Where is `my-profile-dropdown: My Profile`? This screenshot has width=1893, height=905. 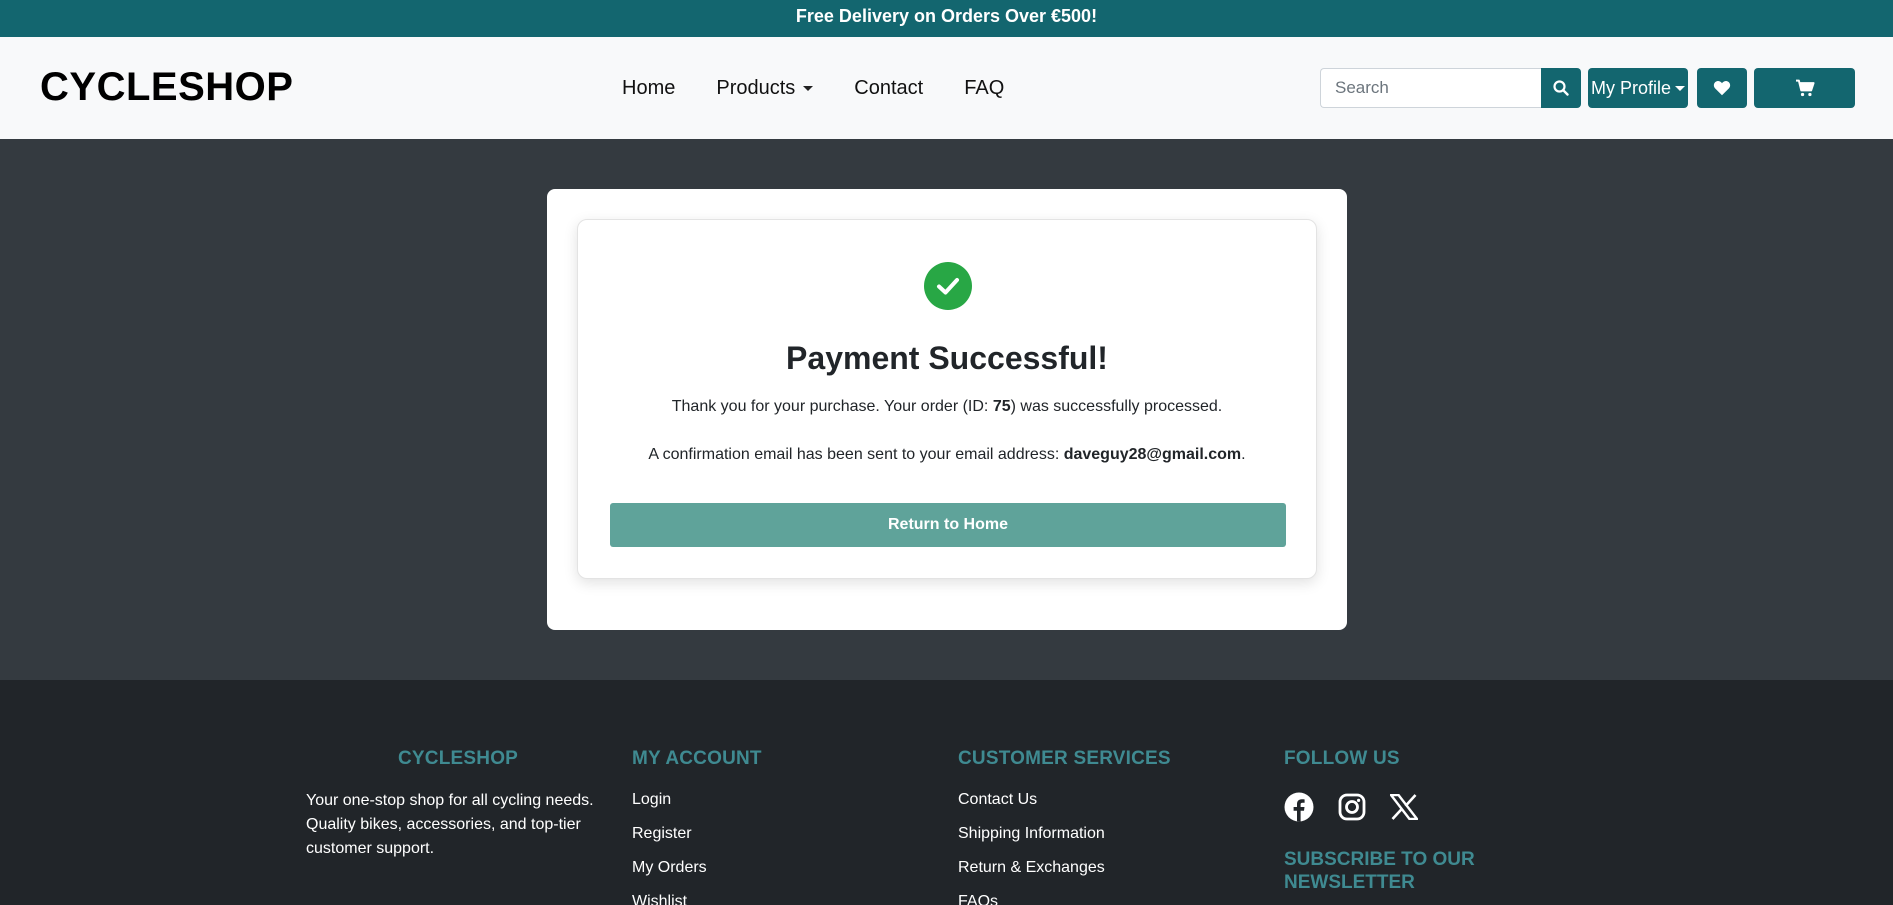 my-profile-dropdown: My Profile is located at coordinates (1638, 88).